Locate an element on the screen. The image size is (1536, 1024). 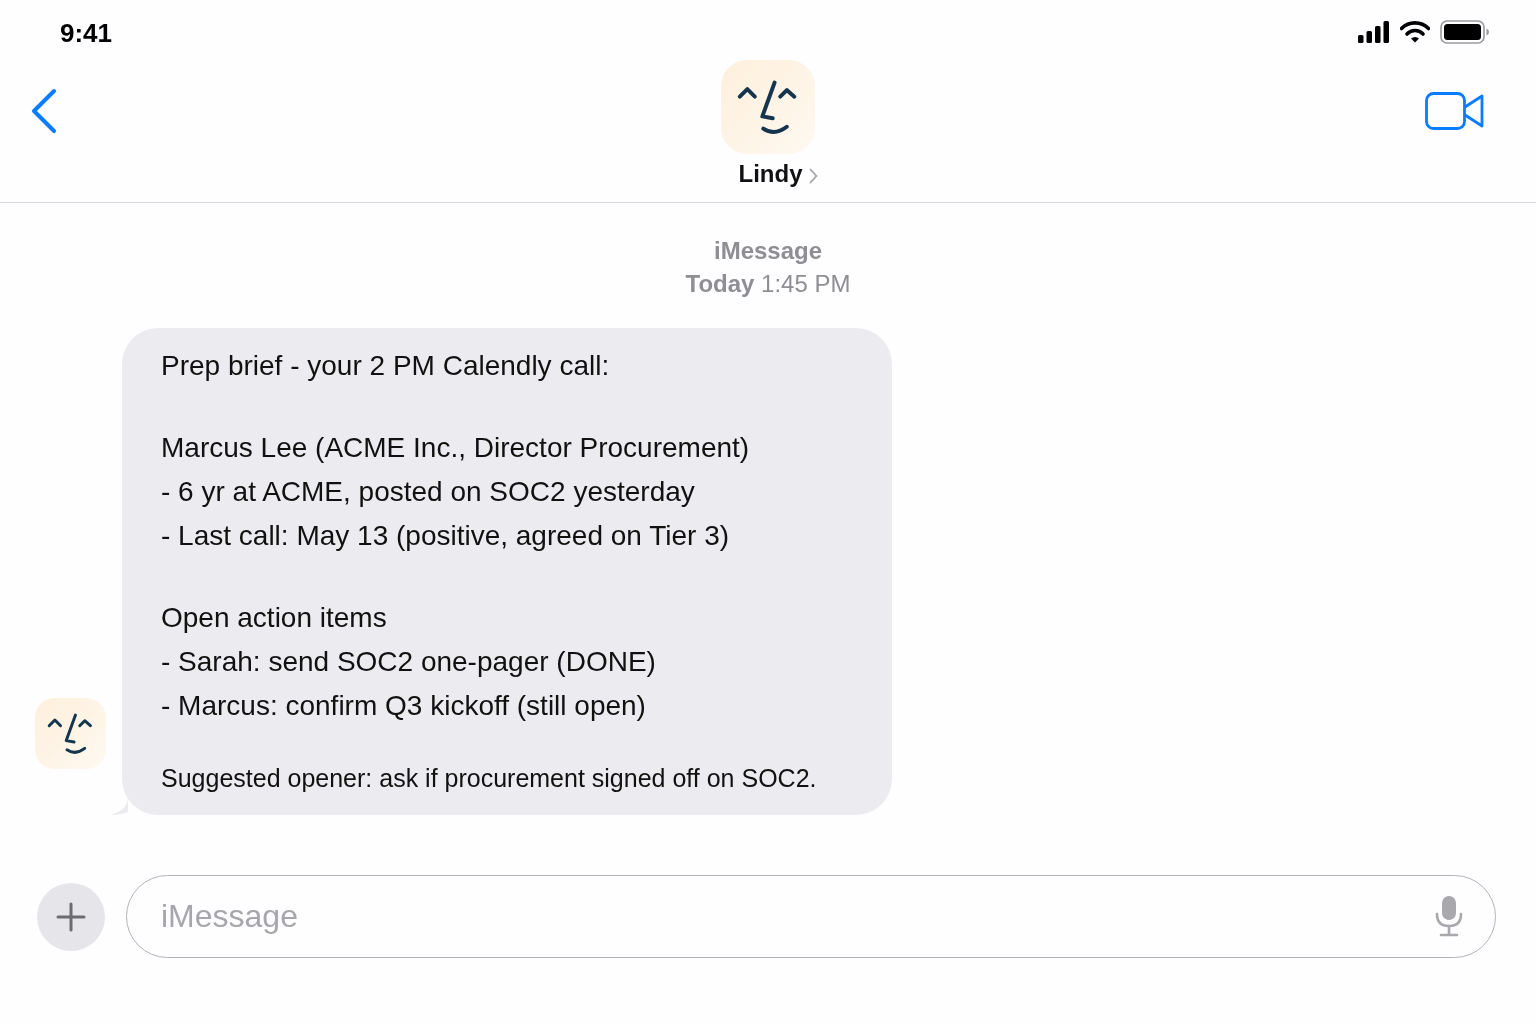
battery-icon is located at coordinates (1465, 32).